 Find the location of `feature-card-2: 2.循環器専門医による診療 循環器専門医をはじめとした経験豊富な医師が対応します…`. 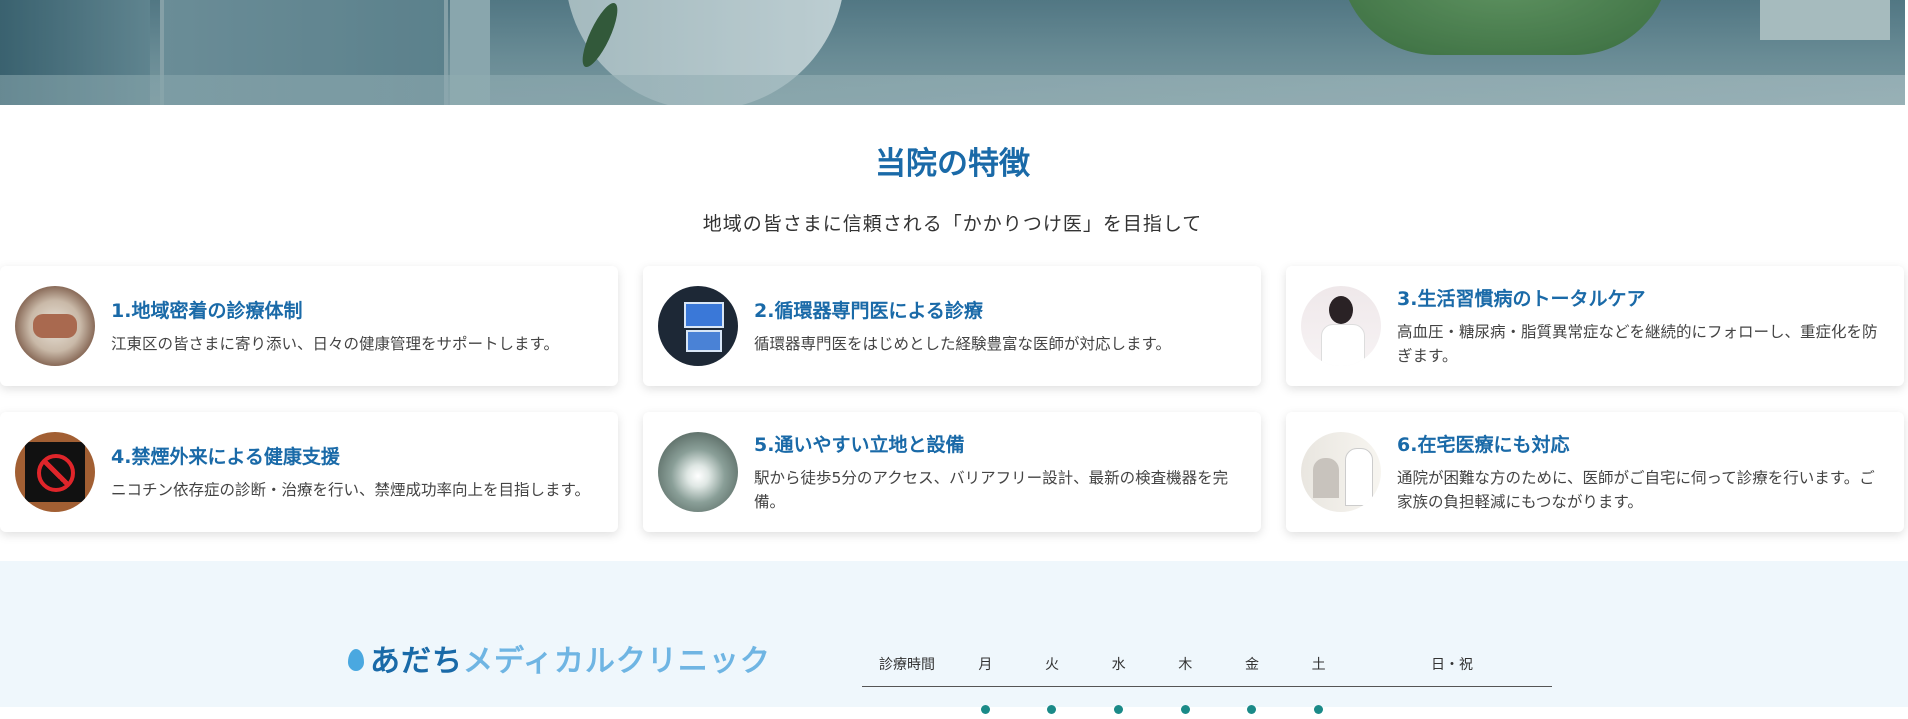

feature-card-2: 2.循環器専門医による診療 循環器専門医をはじめとした経験豊富な医師が対応します… is located at coordinates (952, 326).